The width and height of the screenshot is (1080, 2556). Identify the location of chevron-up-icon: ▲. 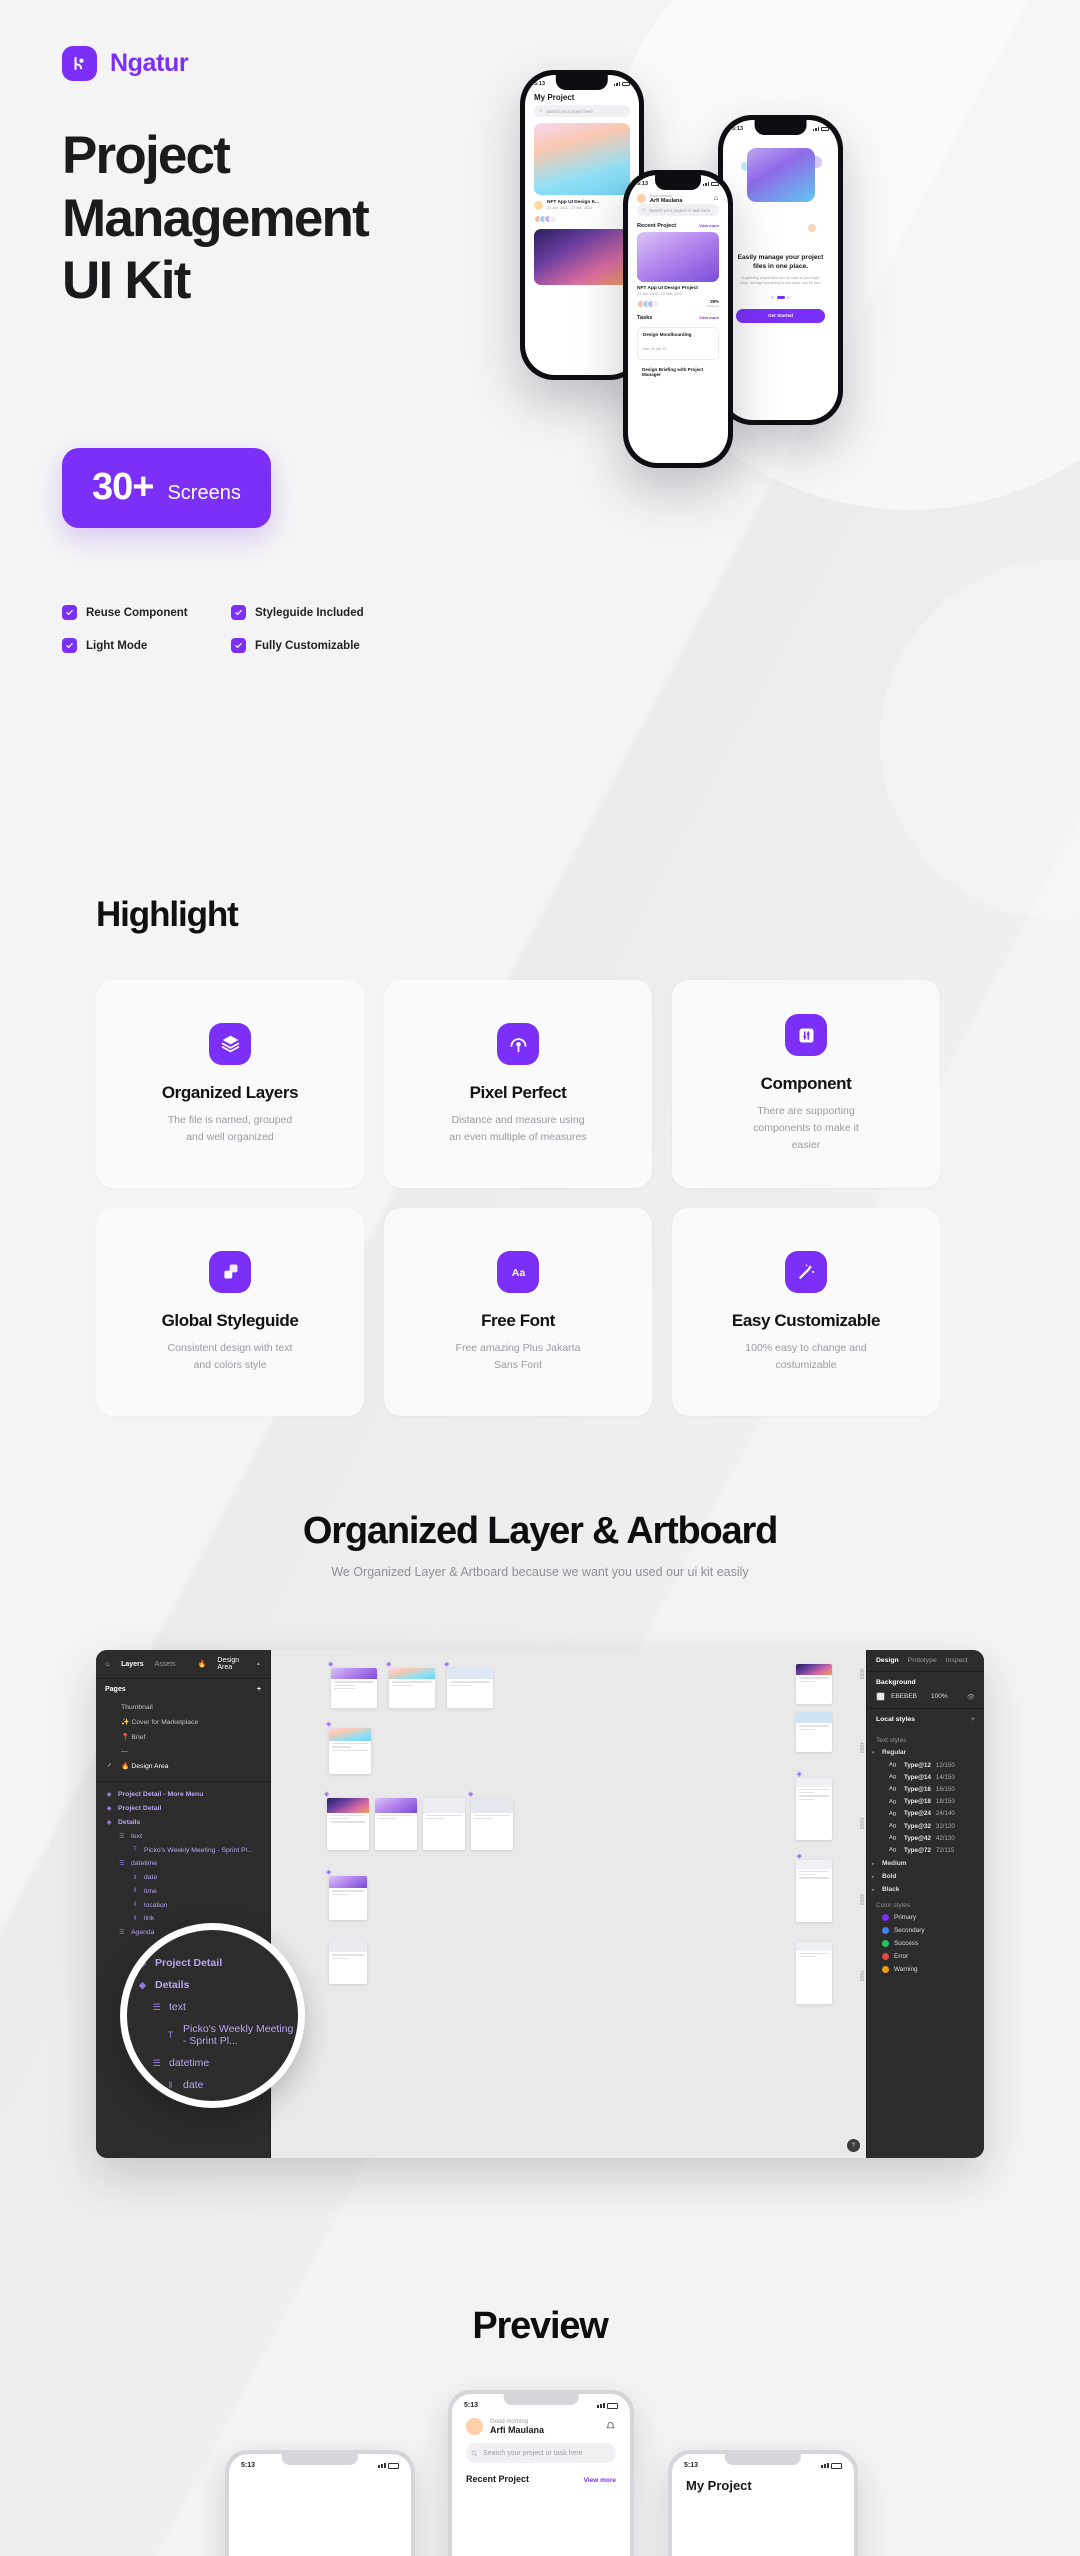
(258, 1664).